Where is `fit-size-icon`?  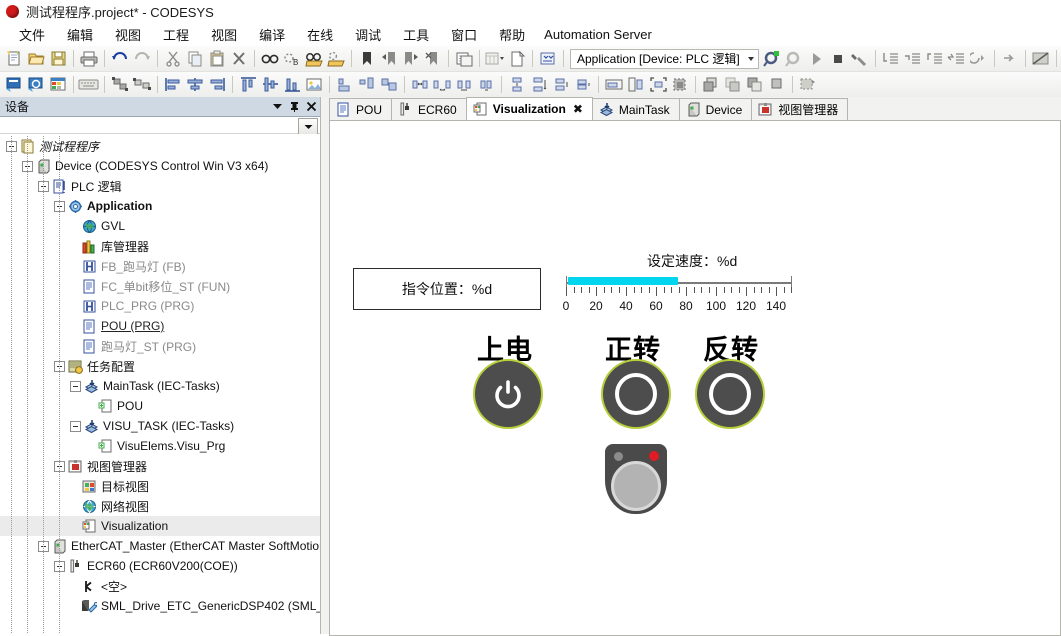 fit-size-icon is located at coordinates (658, 85).